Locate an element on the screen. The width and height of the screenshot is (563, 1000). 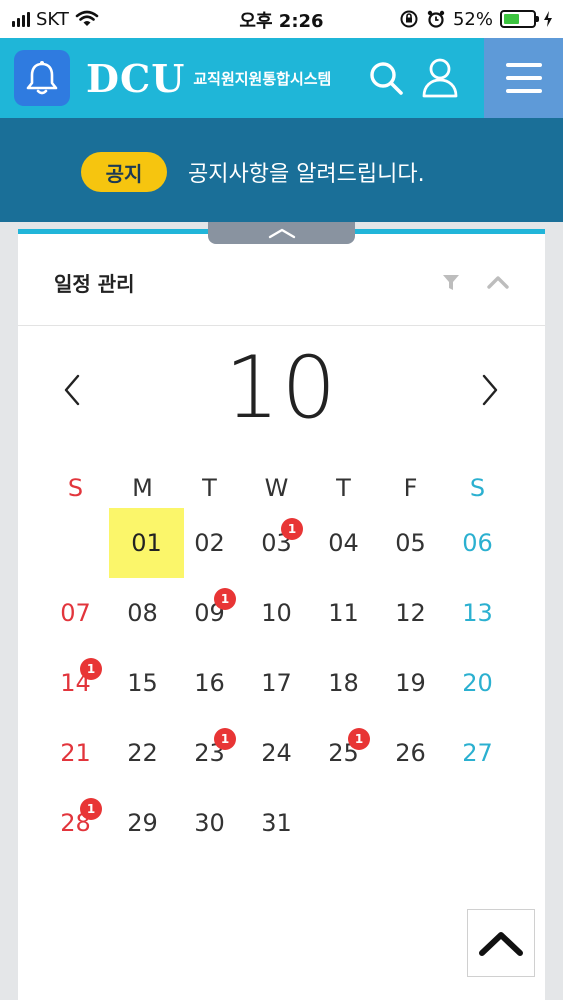
calendar-day: 04 is located at coordinates (343, 543).